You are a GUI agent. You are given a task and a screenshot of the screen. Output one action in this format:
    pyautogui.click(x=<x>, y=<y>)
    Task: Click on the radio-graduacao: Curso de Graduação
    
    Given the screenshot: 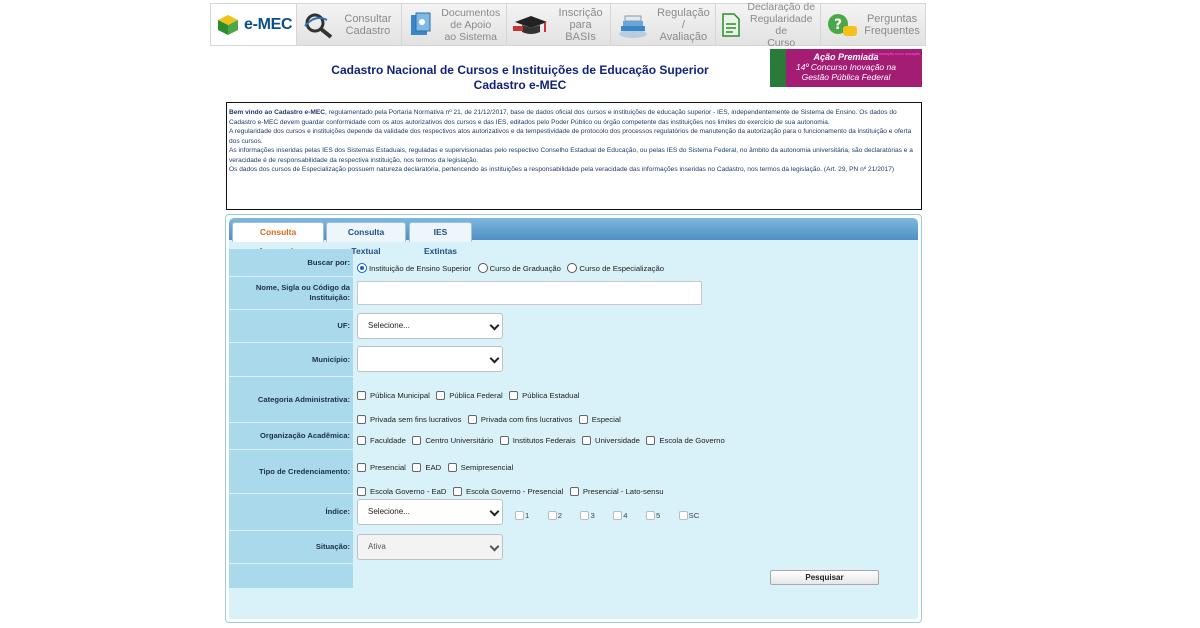 What is the action you would take?
    pyautogui.click(x=519, y=268)
    